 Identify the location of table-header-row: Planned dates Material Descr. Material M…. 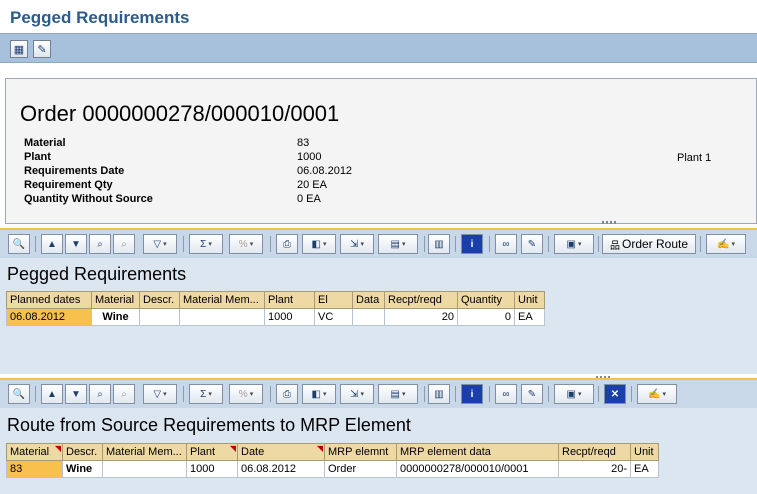
(275, 300).